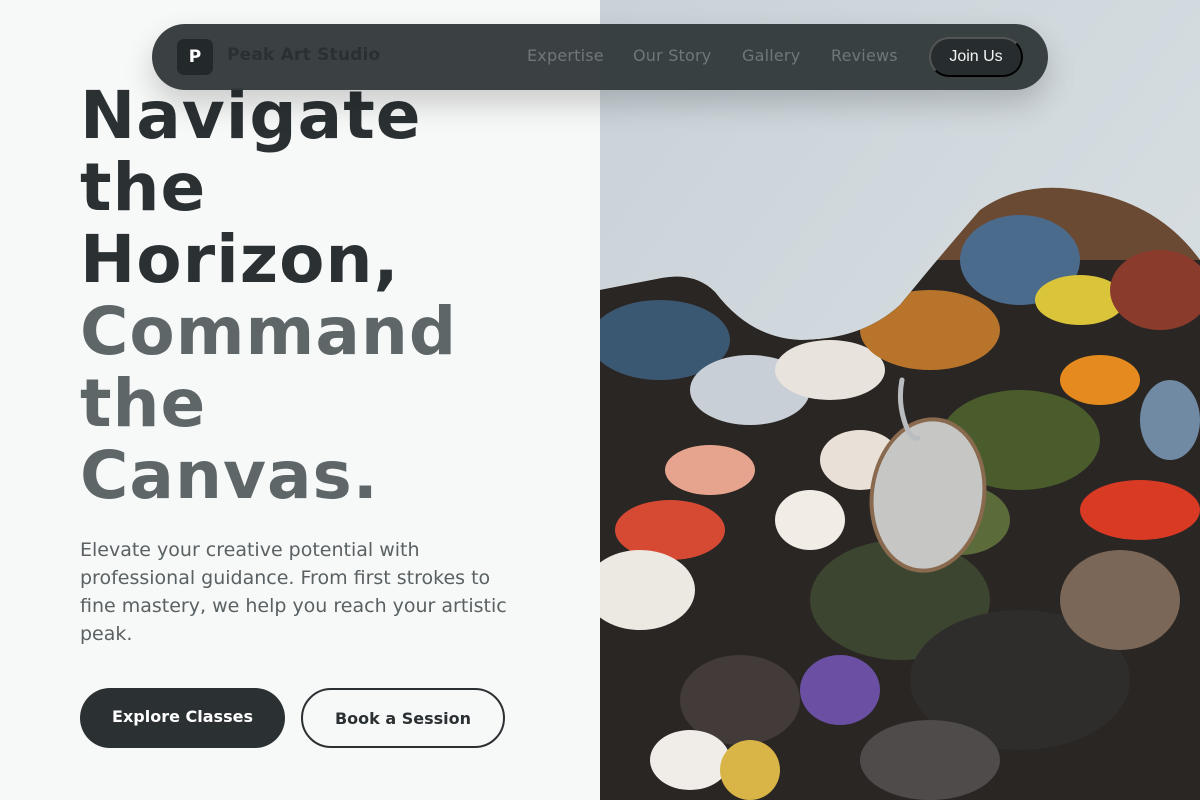  I want to click on nav-link-reviews: Reviews, so click(864, 55).